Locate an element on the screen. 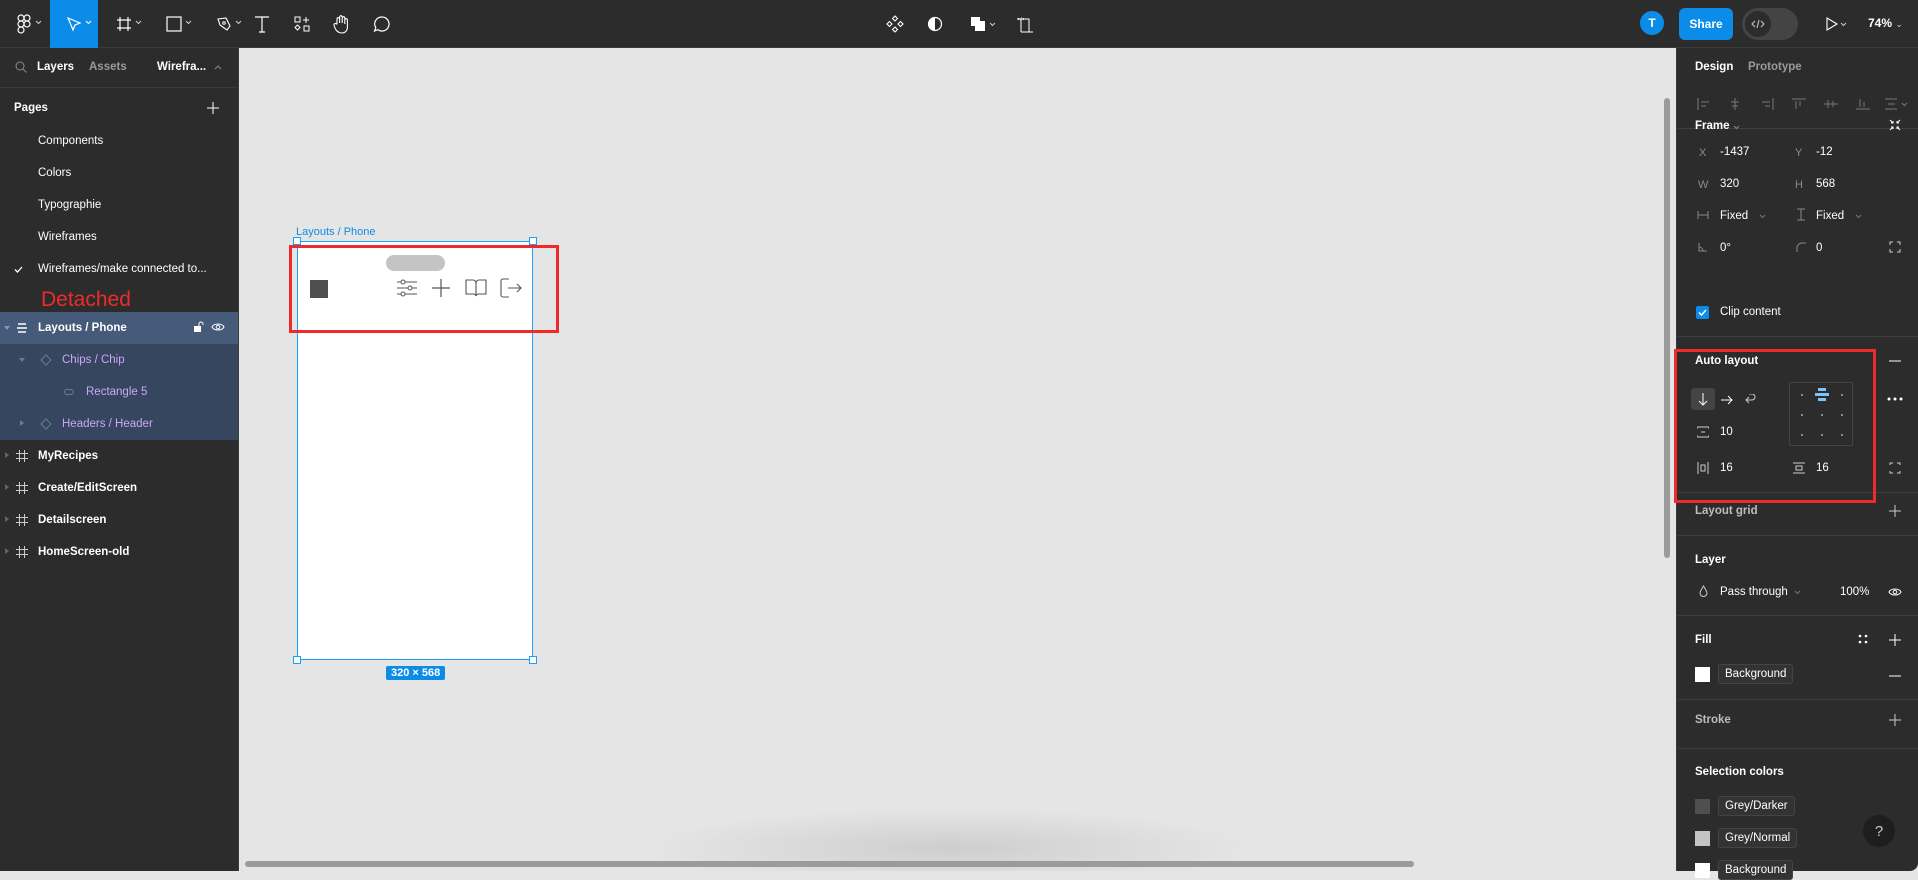 This screenshot has height=880, width=1918. search-icon is located at coordinates (21, 67).